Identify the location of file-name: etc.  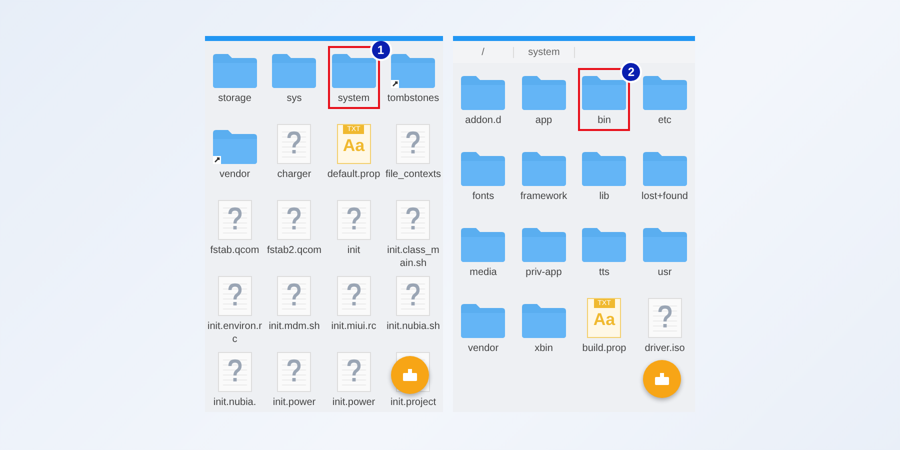
(665, 120).